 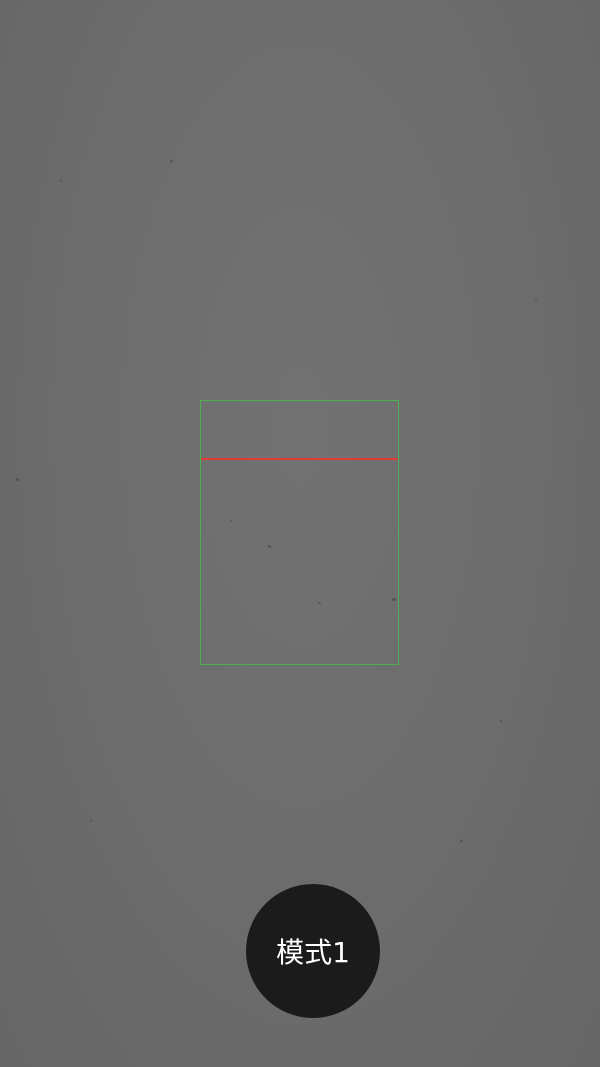 What do you see at coordinates (299, 459) in the screenshot?
I see `scan-line` at bounding box center [299, 459].